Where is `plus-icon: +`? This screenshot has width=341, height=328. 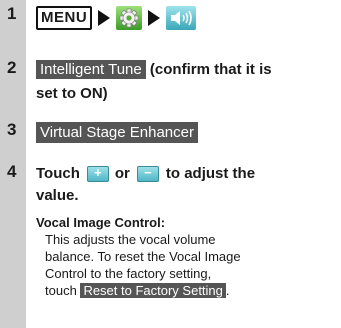
plus-icon: + is located at coordinates (98, 172).